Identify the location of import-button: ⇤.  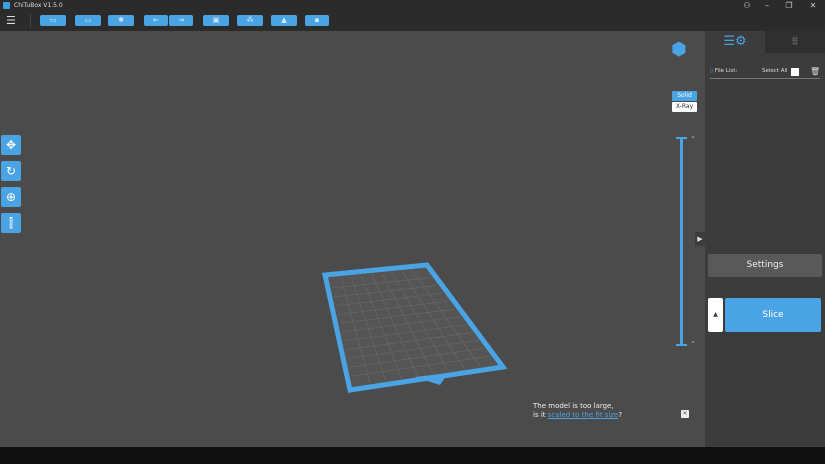
(156, 20).